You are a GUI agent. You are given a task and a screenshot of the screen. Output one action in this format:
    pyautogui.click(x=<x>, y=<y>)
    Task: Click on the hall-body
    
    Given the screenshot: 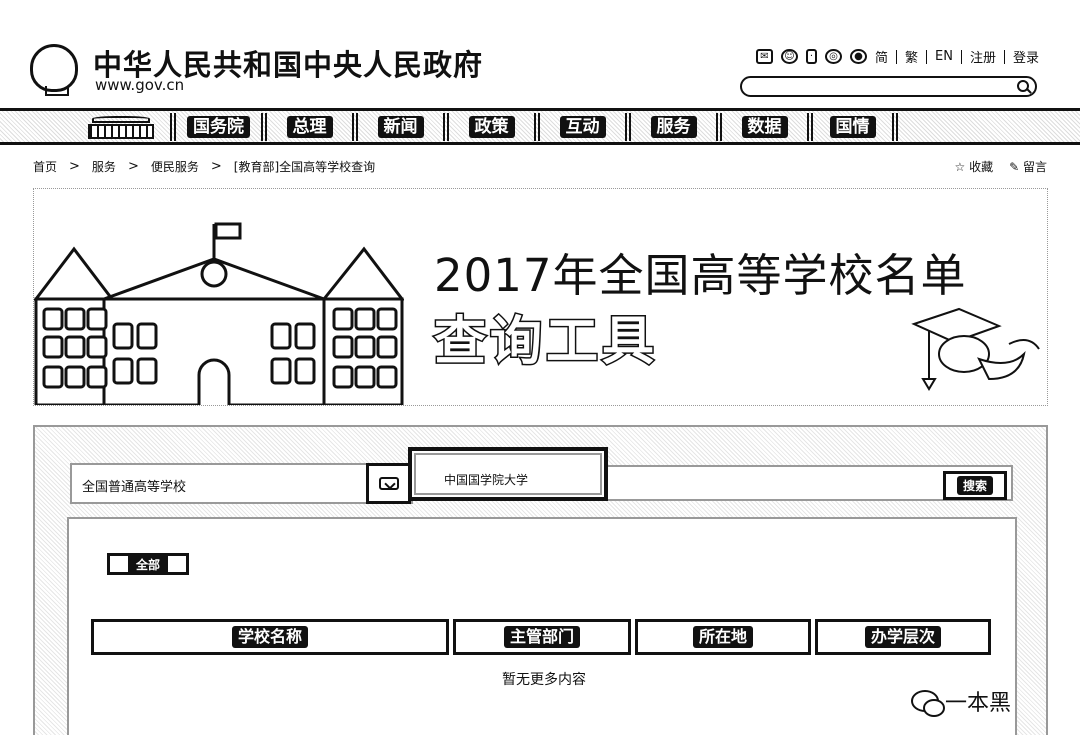 What is the action you would take?
    pyautogui.click(x=121, y=131)
    